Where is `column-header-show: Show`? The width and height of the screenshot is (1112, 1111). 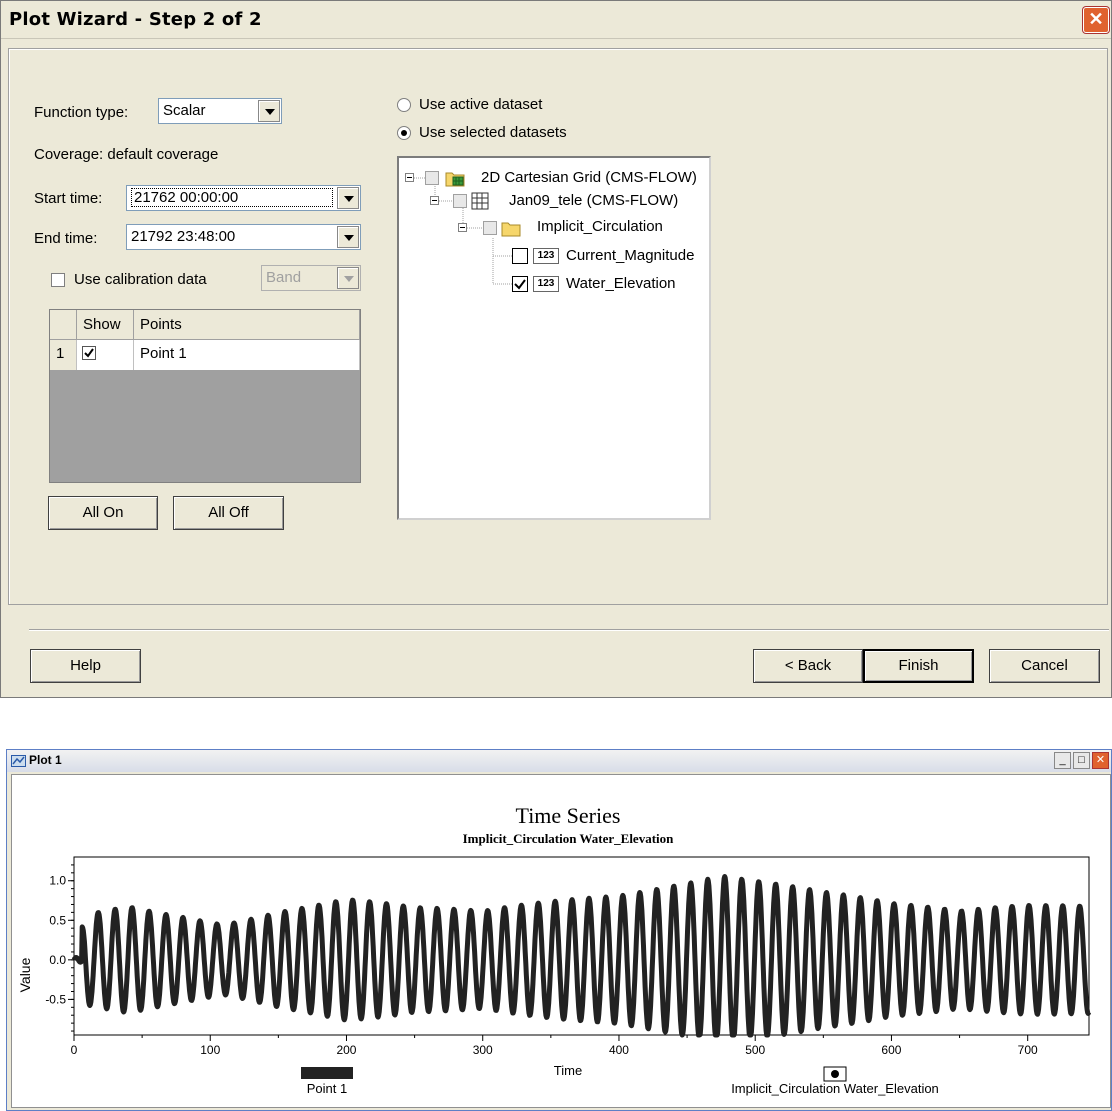 column-header-show: Show is located at coordinates (105, 325).